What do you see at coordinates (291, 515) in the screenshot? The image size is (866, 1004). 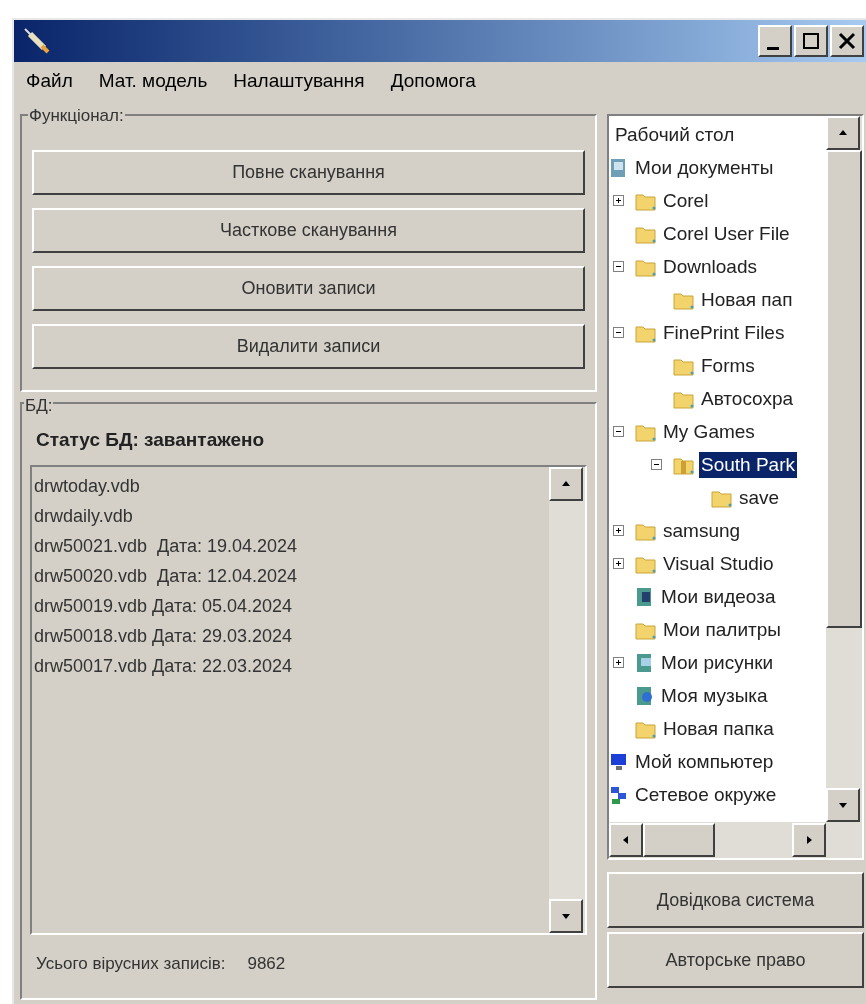 I see `list-item: drwdaily.vdb` at bounding box center [291, 515].